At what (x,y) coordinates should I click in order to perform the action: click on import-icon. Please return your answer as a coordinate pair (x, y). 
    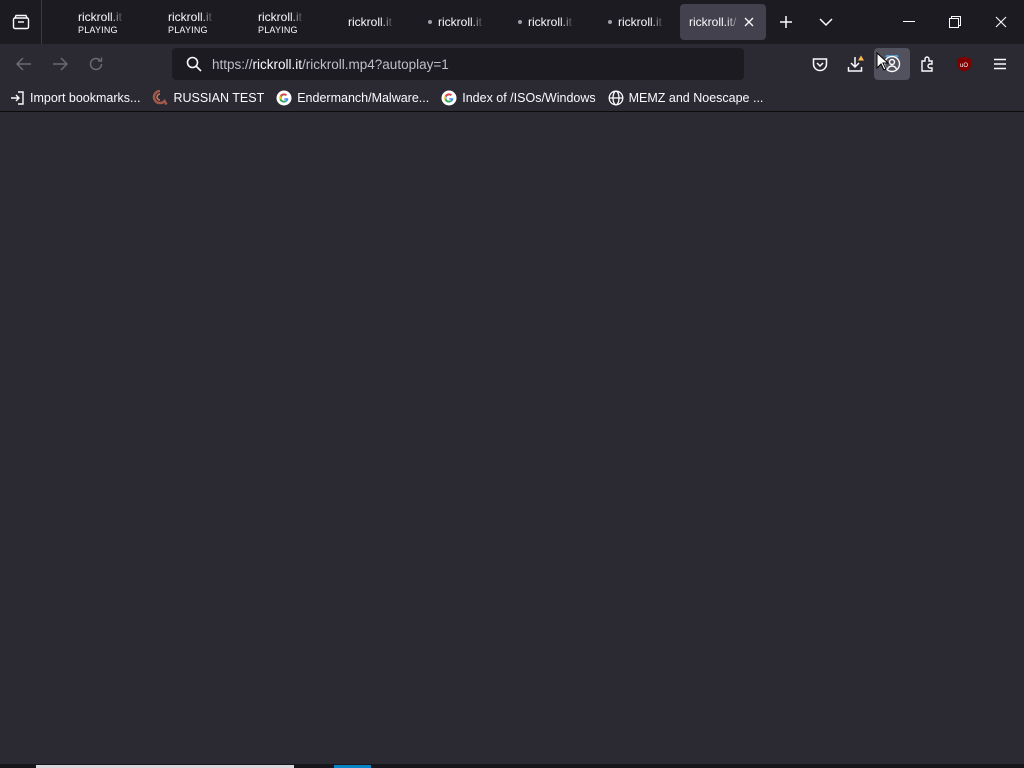
    Looking at the image, I should click on (17, 97).